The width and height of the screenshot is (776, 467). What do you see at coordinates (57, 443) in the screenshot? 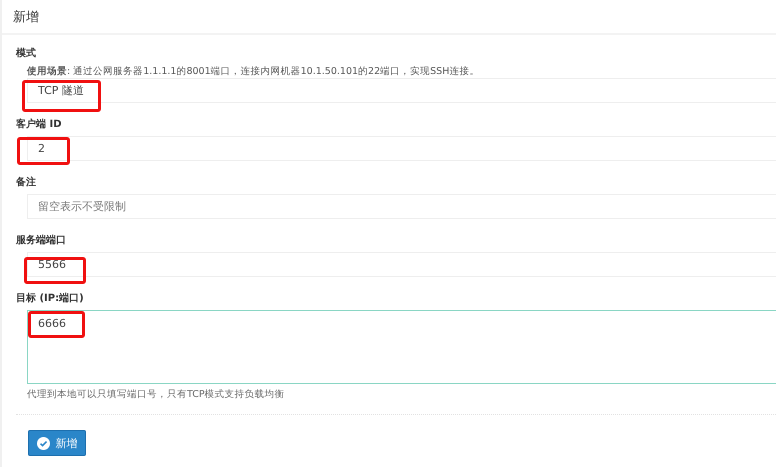
I see `add-button: 新增` at bounding box center [57, 443].